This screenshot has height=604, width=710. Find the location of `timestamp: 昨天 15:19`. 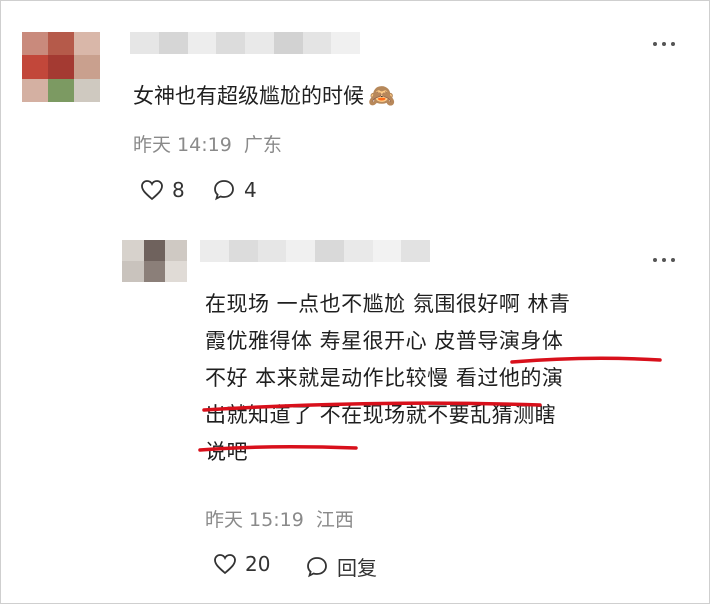

timestamp: 昨天 15:19 is located at coordinates (254, 520).